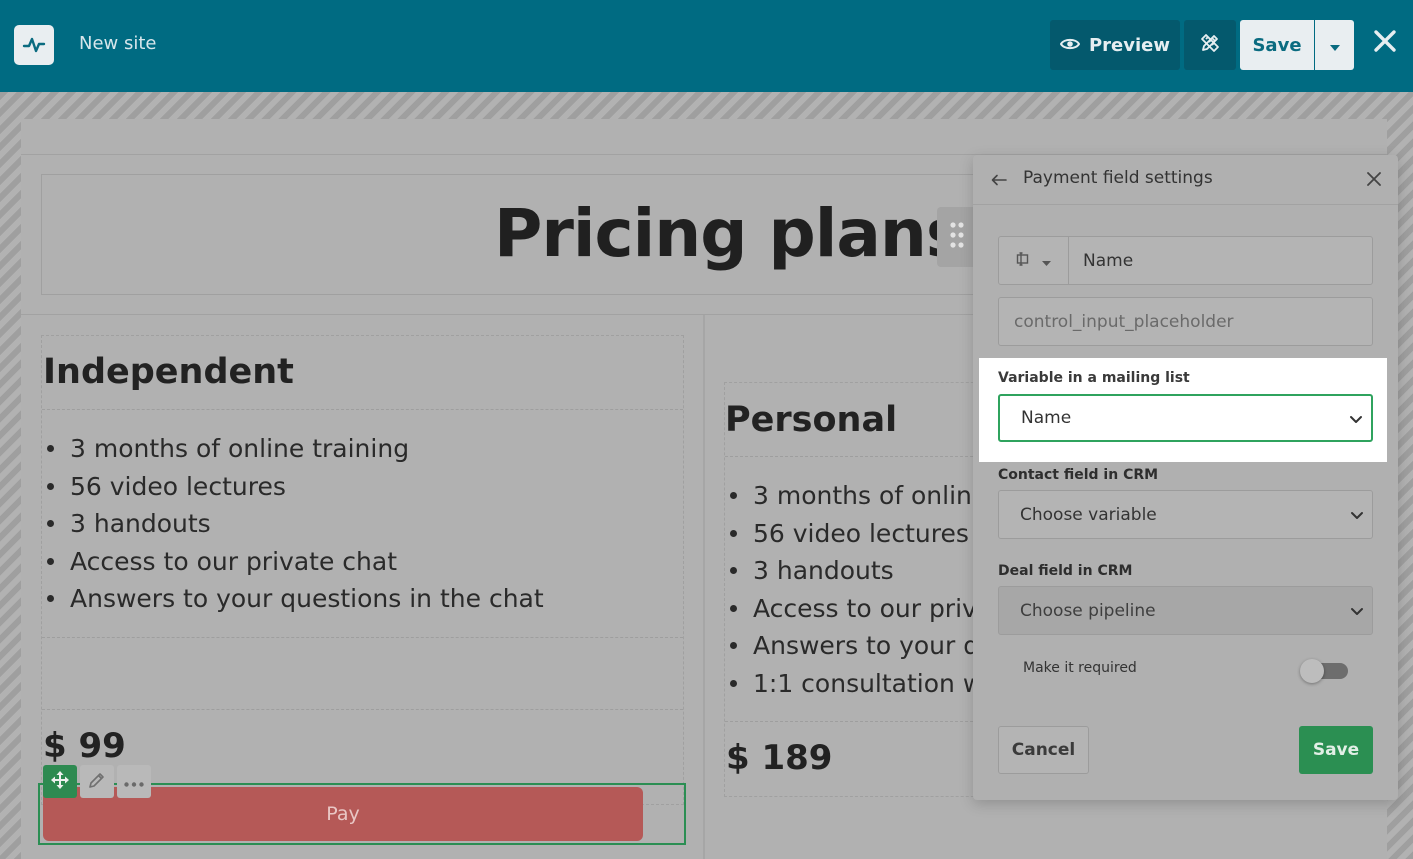 This screenshot has width=1413, height=859. I want to click on column-divider, so click(704, 587).